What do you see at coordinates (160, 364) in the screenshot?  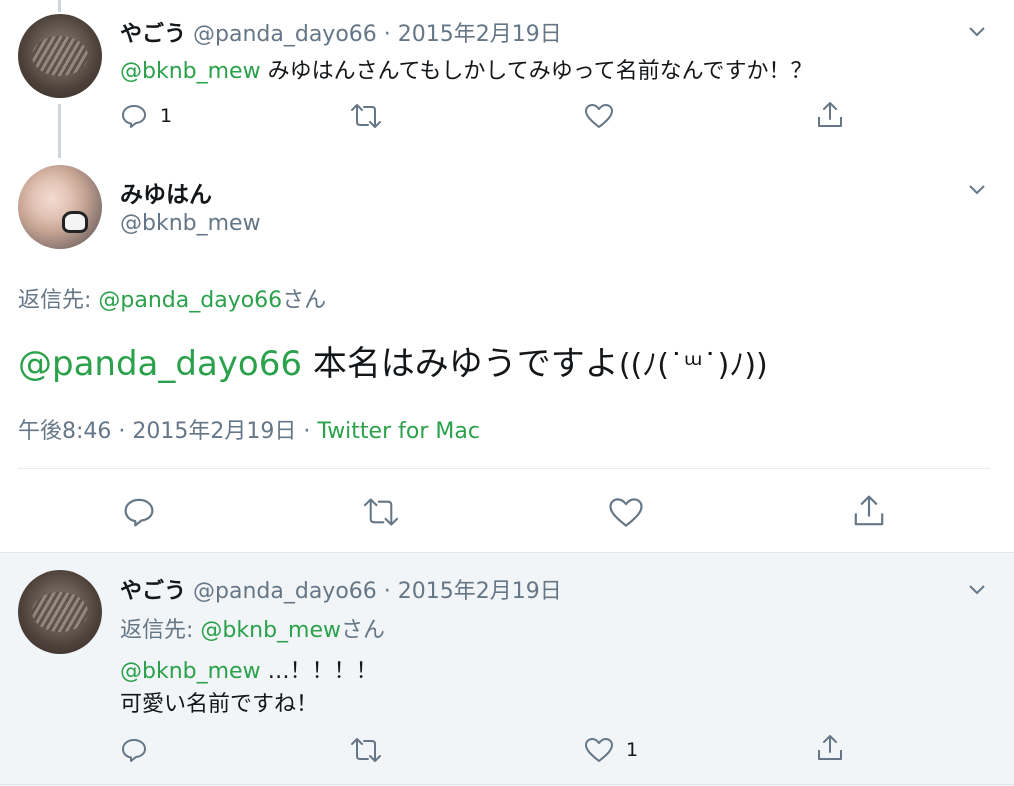 I see `mention-link: @panda_dayo66` at bounding box center [160, 364].